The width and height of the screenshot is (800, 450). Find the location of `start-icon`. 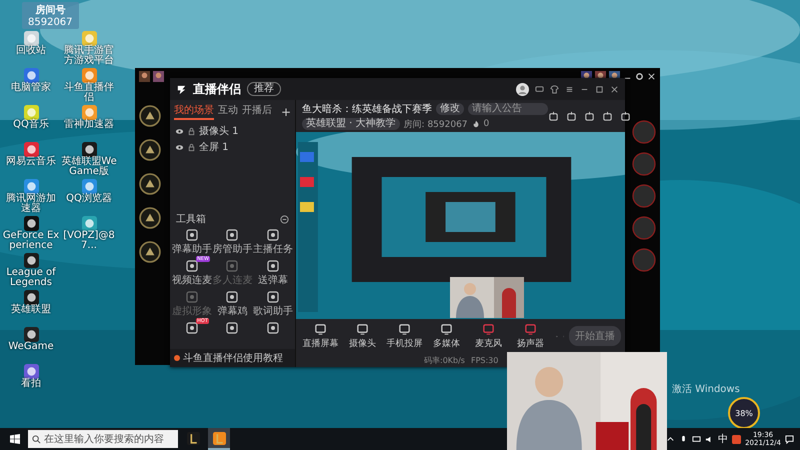

start-icon is located at coordinates (15, 439).